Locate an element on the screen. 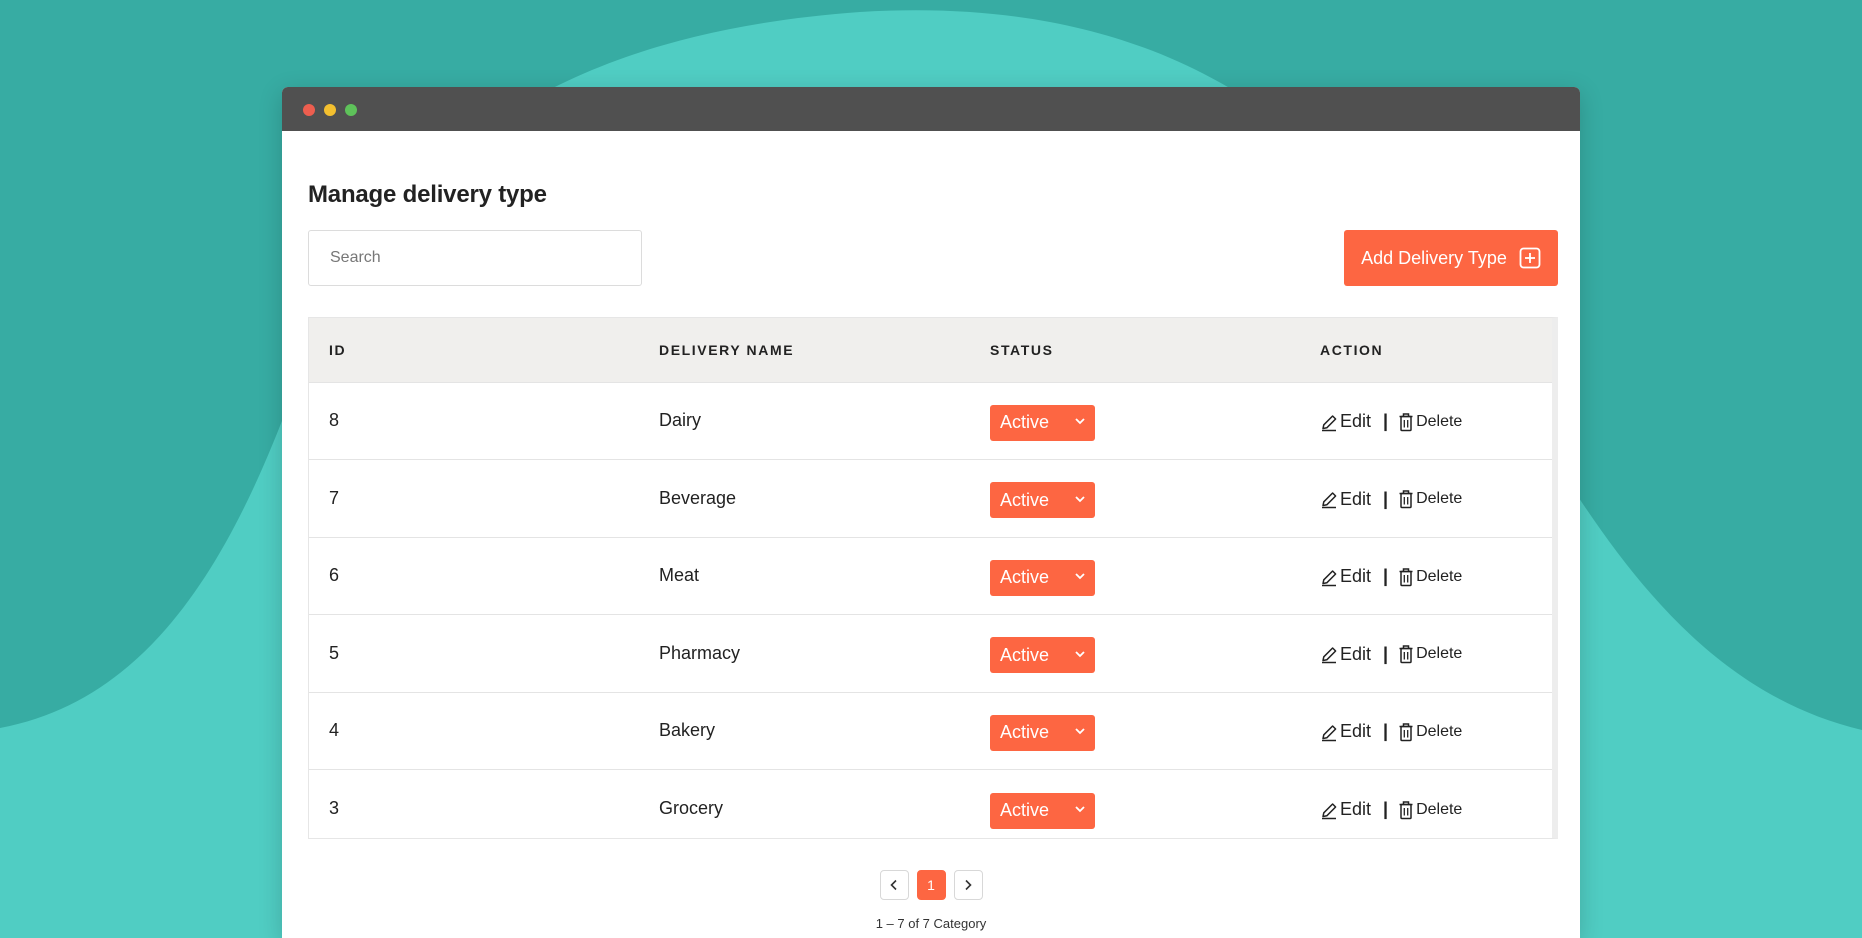 The width and height of the screenshot is (1862, 938). page-number-button: 1 is located at coordinates (931, 885).